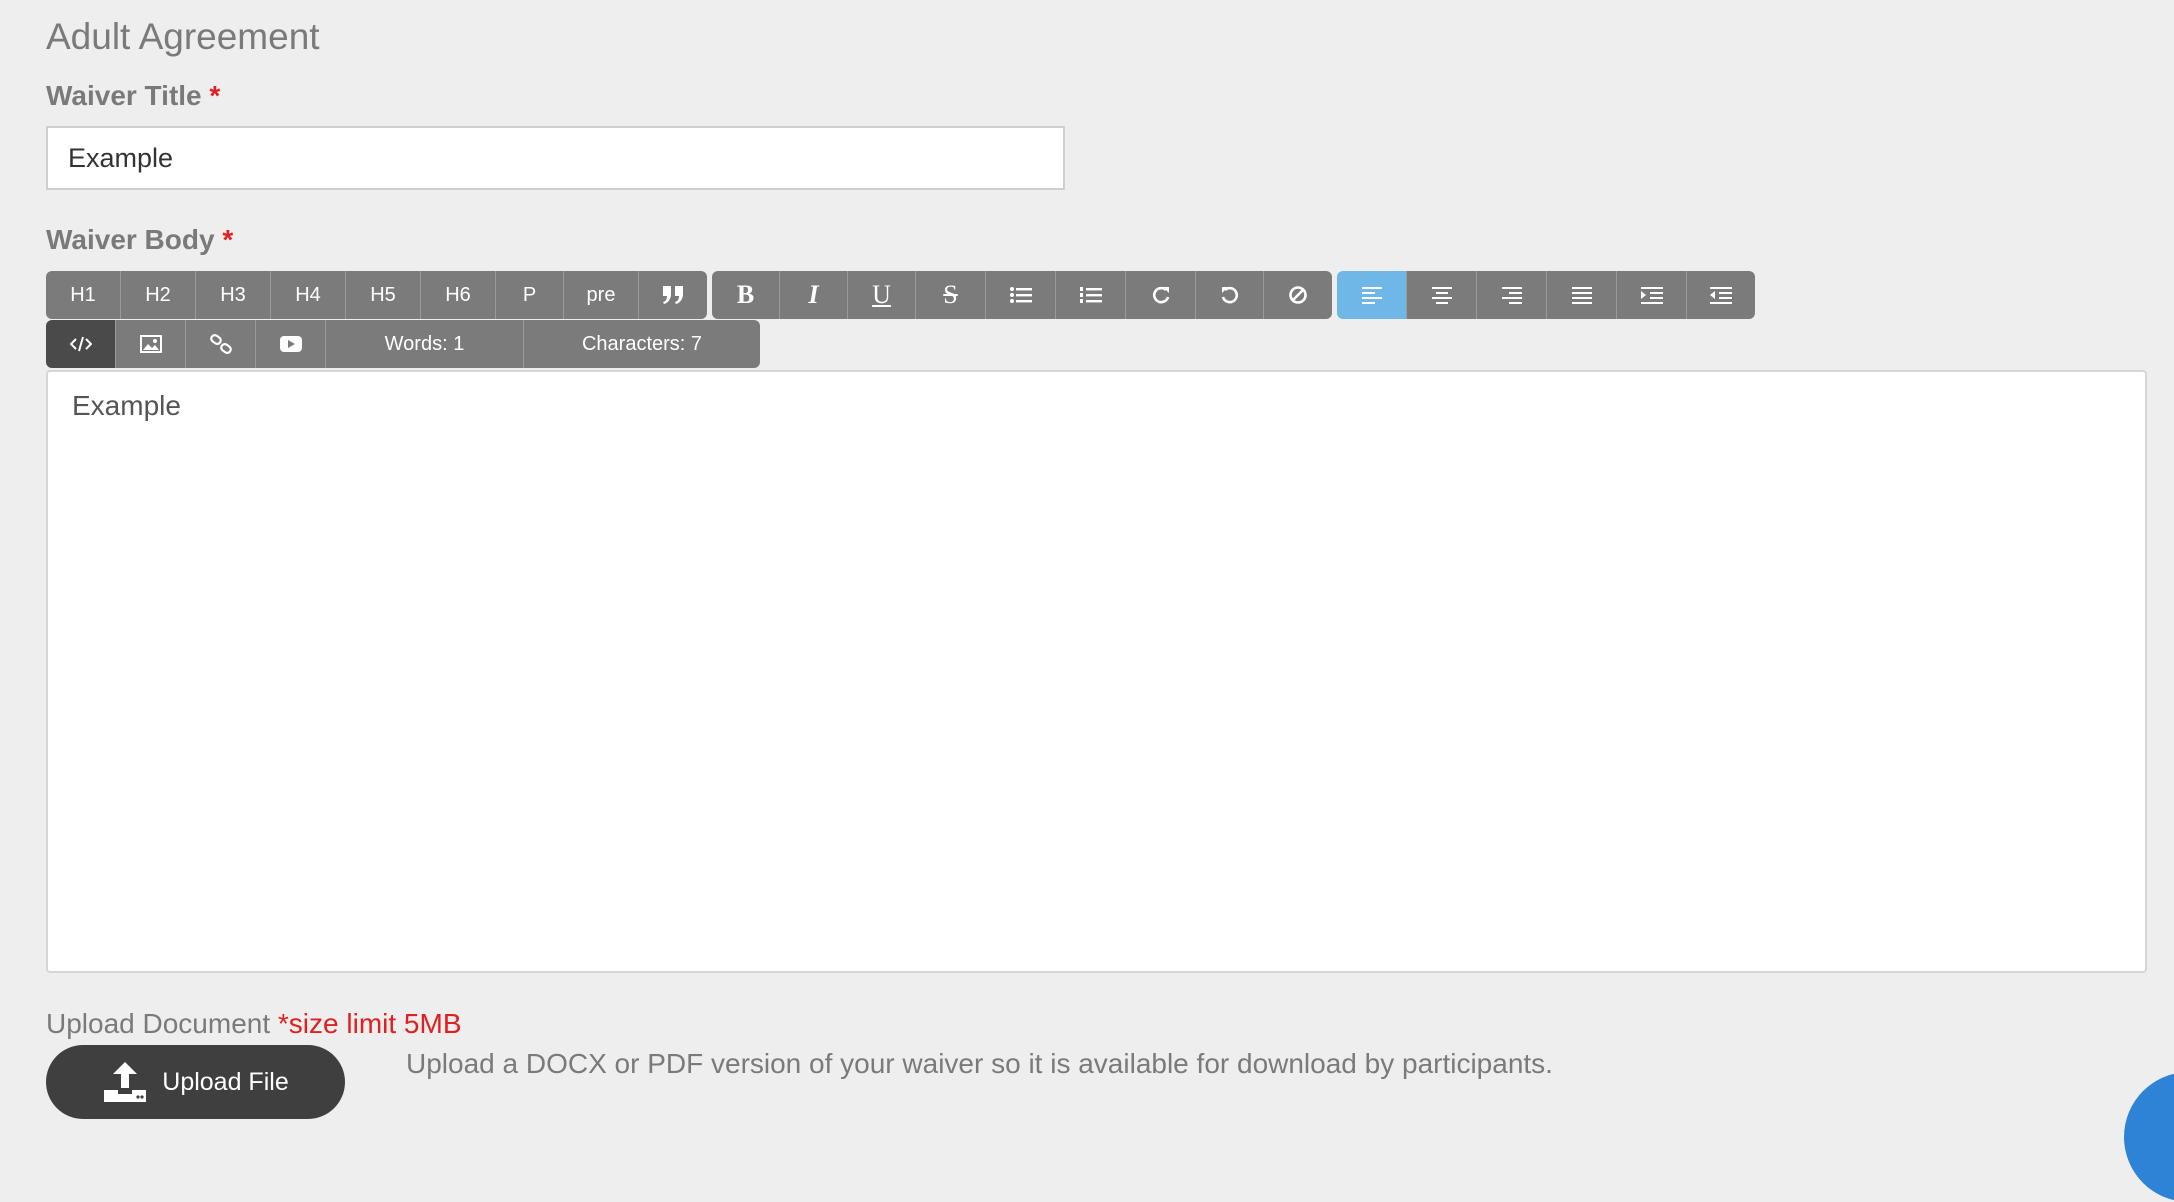  Describe the element at coordinates (383, 295) in the screenshot. I see `h5-button: H5` at that location.